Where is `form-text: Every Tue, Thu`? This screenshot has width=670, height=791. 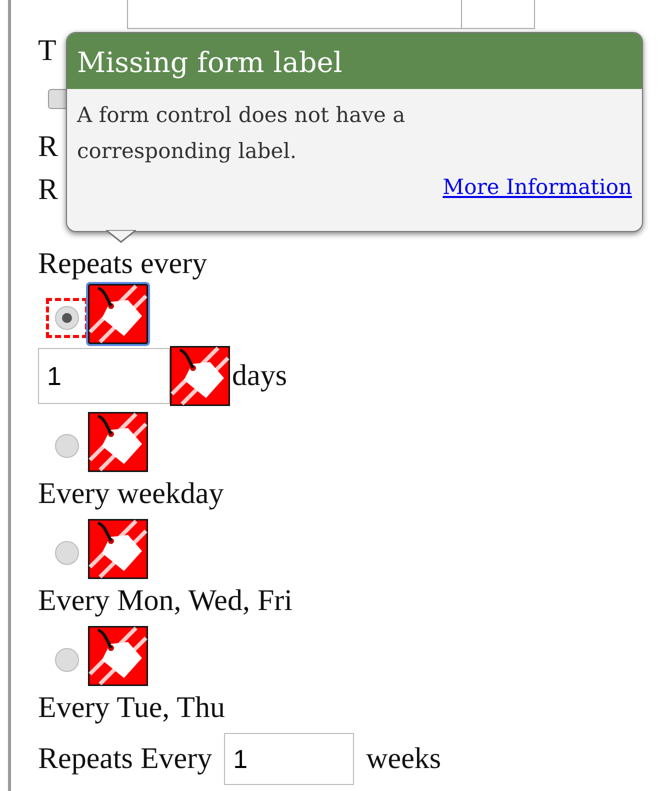
form-text: Every Tue, Thu is located at coordinates (131, 708).